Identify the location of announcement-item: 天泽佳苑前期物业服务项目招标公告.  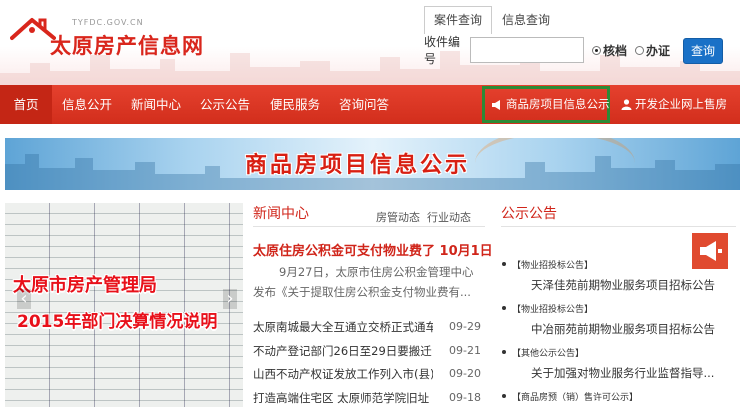
(623, 285).